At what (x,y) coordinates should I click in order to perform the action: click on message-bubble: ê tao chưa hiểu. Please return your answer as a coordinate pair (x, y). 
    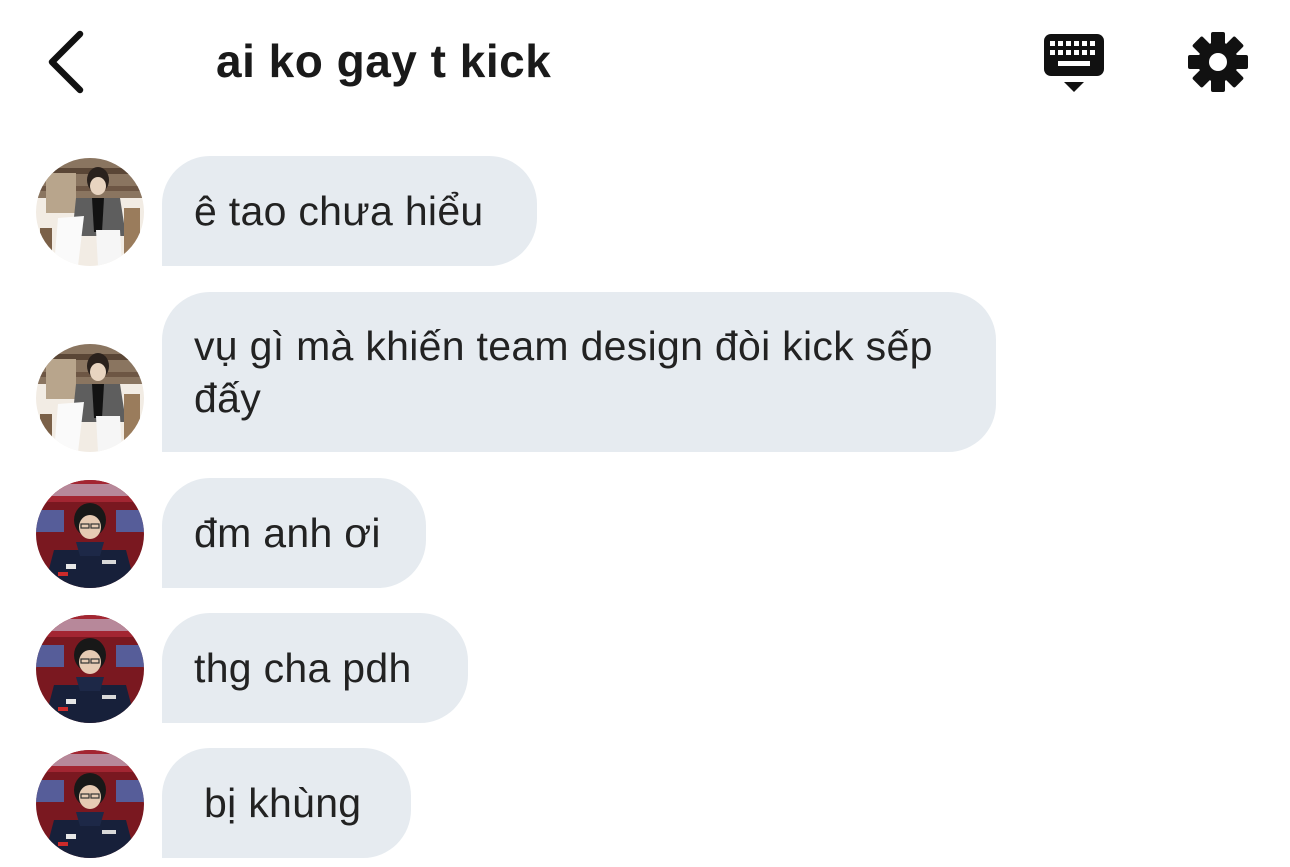
    Looking at the image, I should click on (349, 211).